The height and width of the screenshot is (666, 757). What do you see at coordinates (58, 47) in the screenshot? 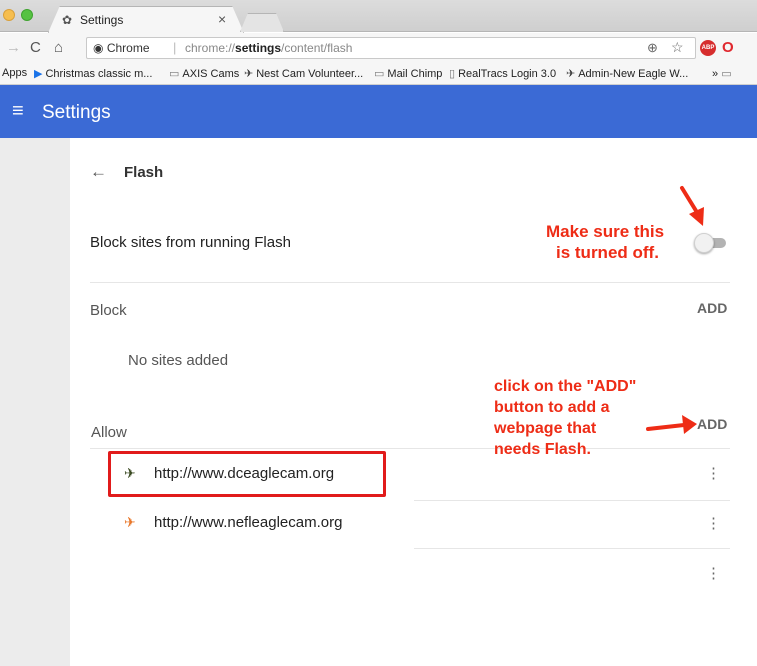
I see `home-icon: ⌂` at bounding box center [58, 47].